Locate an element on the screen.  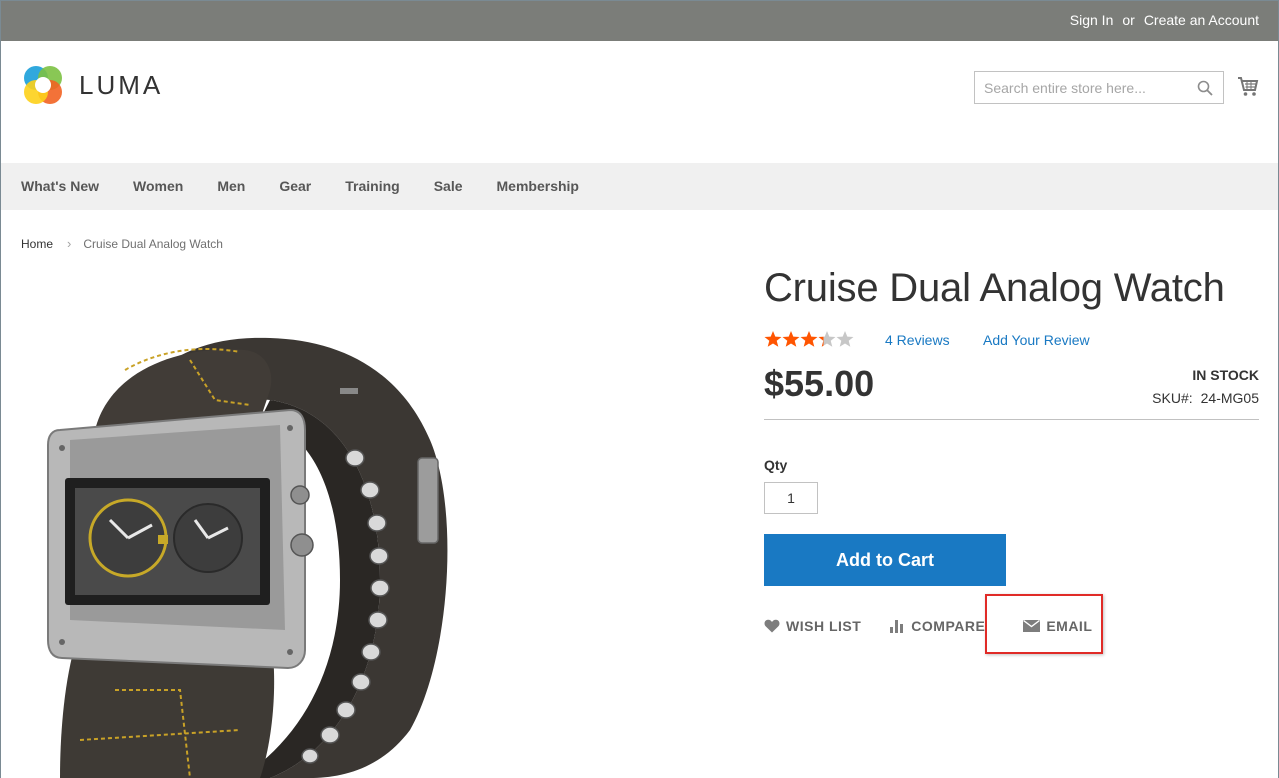
top-panel: Sign In or Create an Account is located at coordinates (639, 20).